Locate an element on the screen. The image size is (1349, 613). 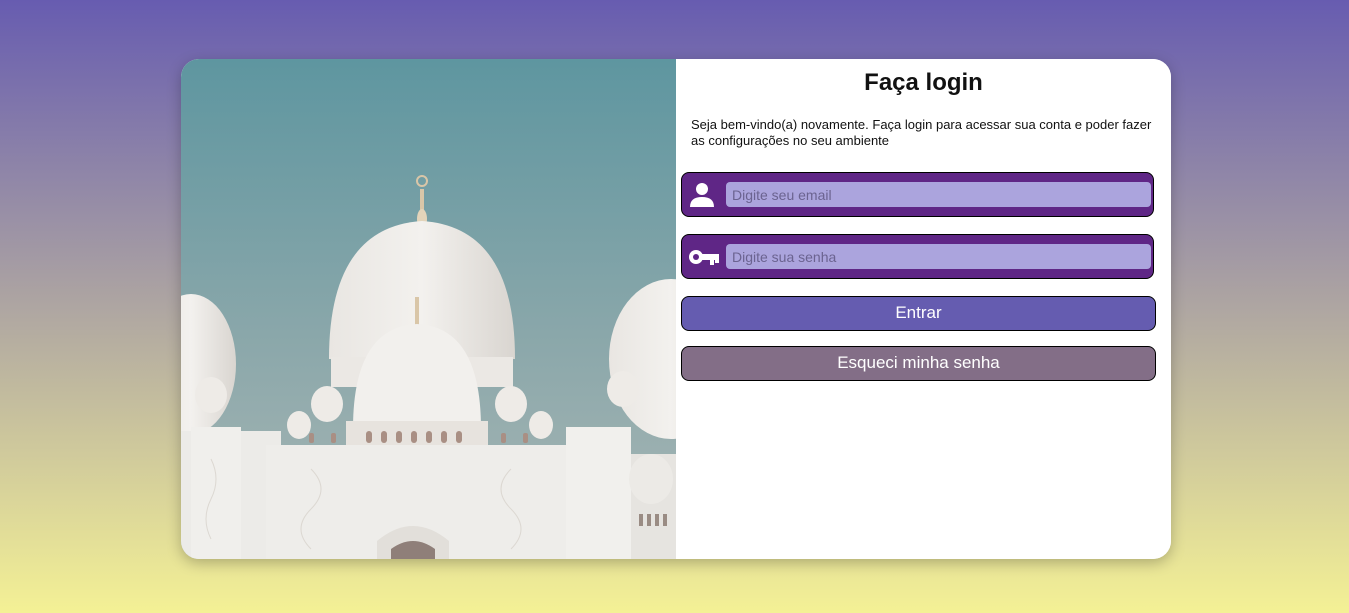
forgot-password-button: Esqueci minha senha is located at coordinates (918, 363).